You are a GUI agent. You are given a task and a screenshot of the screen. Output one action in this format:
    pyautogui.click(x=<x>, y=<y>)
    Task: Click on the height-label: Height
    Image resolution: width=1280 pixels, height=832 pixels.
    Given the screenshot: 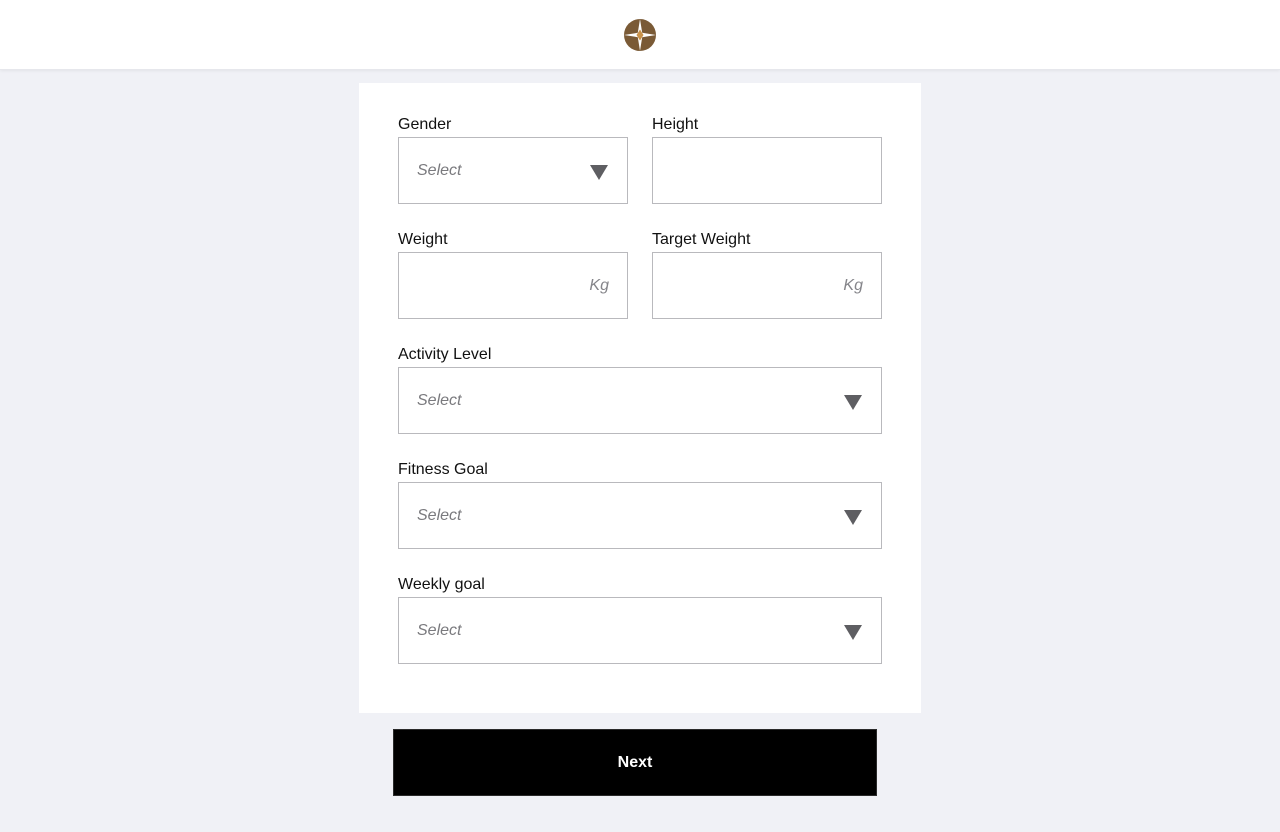 What is the action you would take?
    pyautogui.click(x=675, y=124)
    